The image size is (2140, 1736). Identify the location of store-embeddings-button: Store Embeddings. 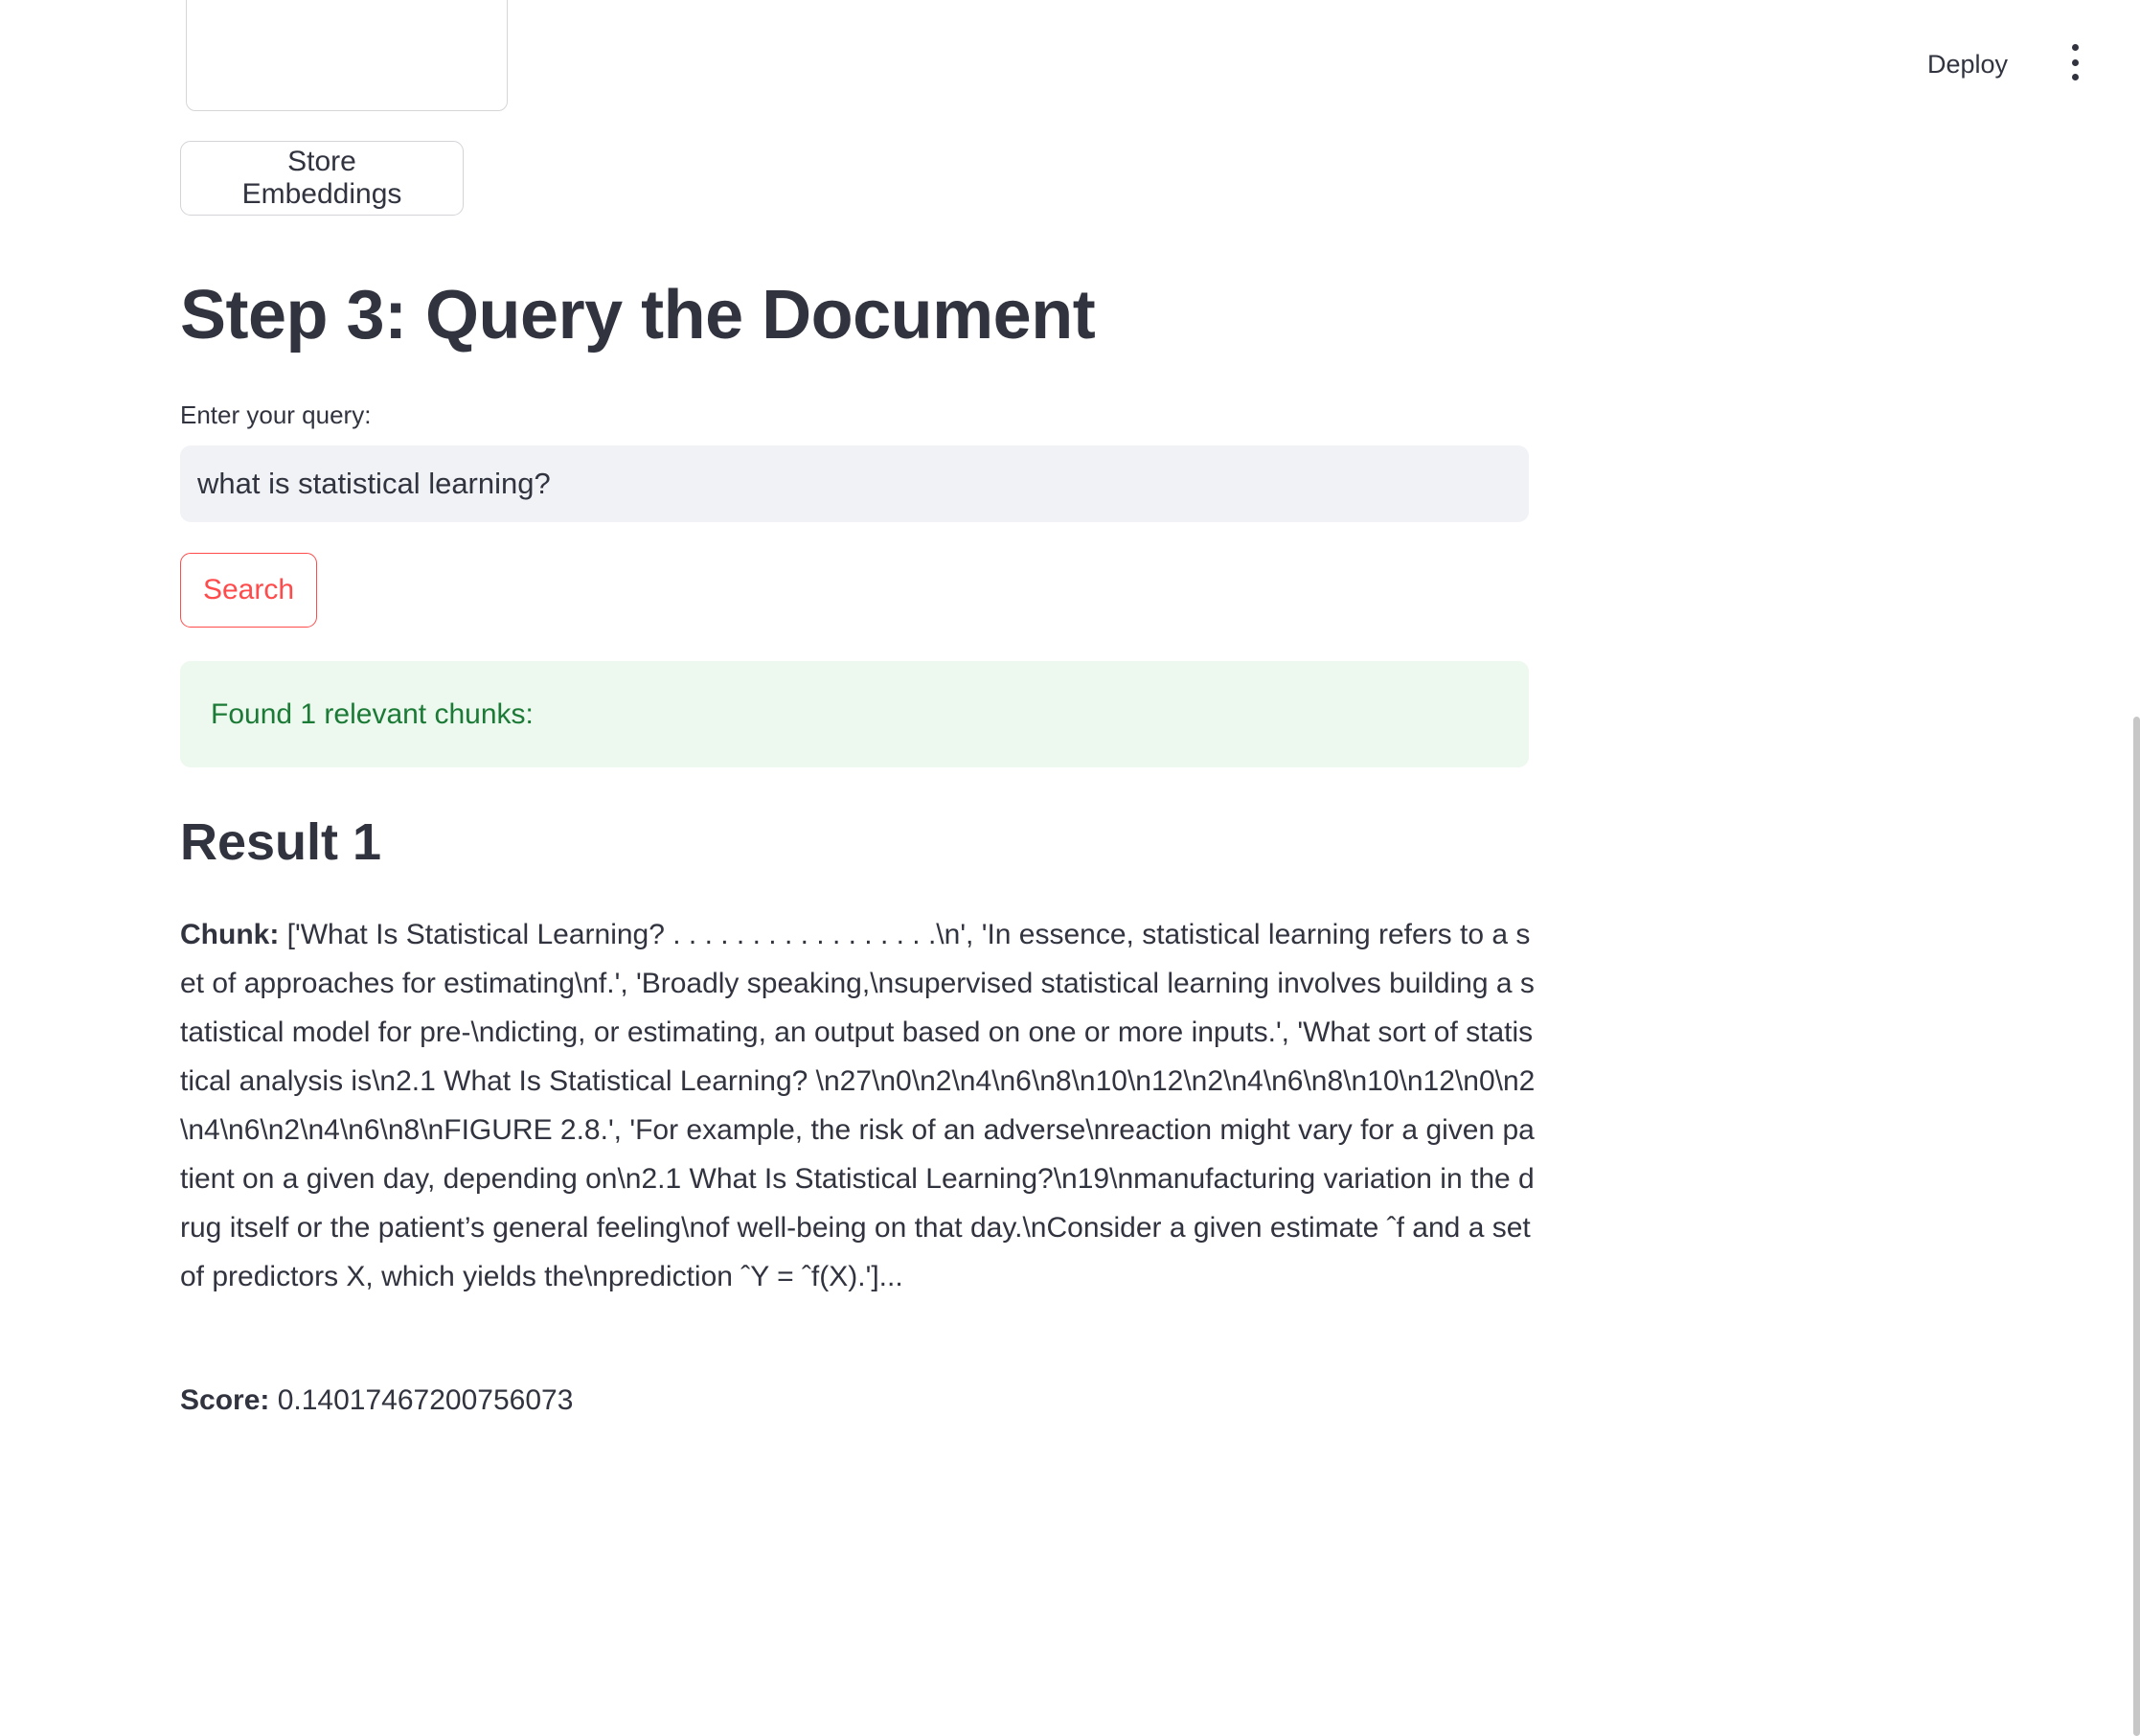
(322, 179).